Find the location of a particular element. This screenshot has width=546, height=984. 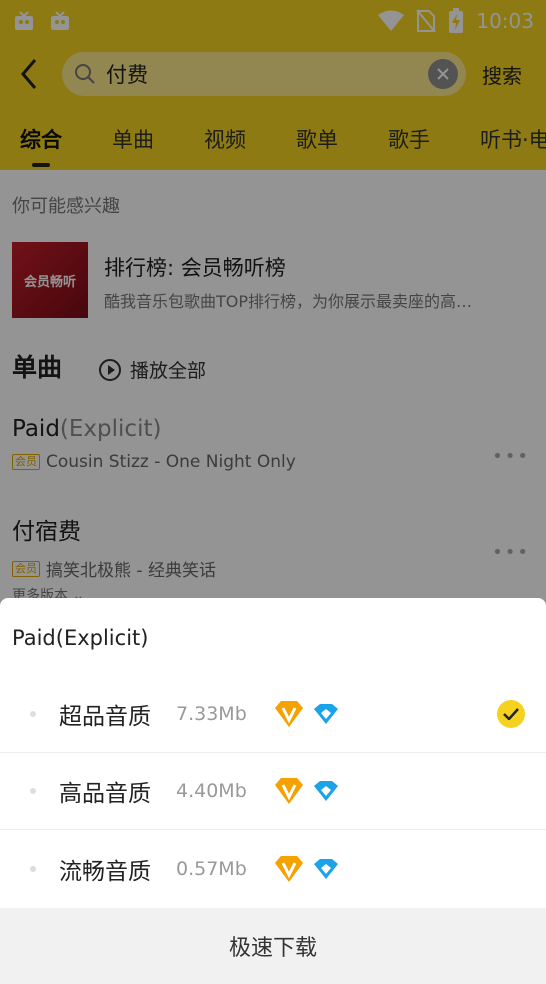

quality-name: 高品音质 is located at coordinates (105, 794).